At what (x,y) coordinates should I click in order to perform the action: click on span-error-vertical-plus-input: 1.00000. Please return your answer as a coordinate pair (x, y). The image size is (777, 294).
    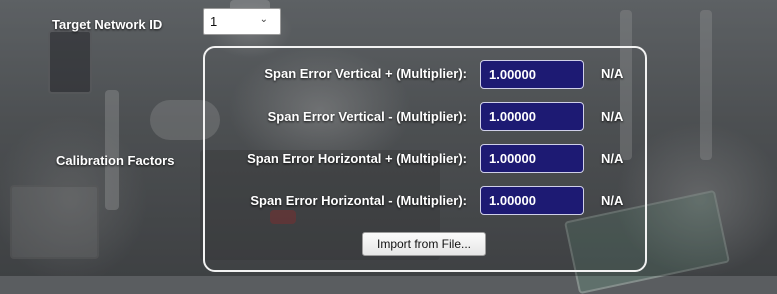
    Looking at the image, I should click on (532, 74).